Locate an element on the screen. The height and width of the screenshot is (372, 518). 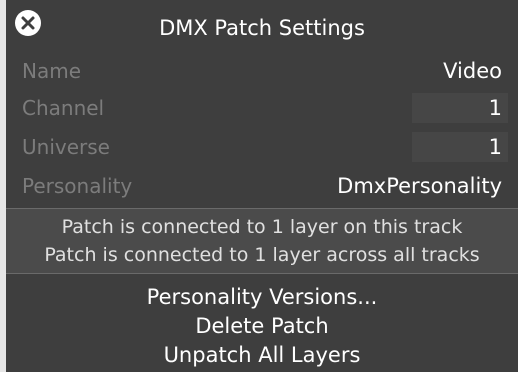
name-value: Video is located at coordinates (472, 71).